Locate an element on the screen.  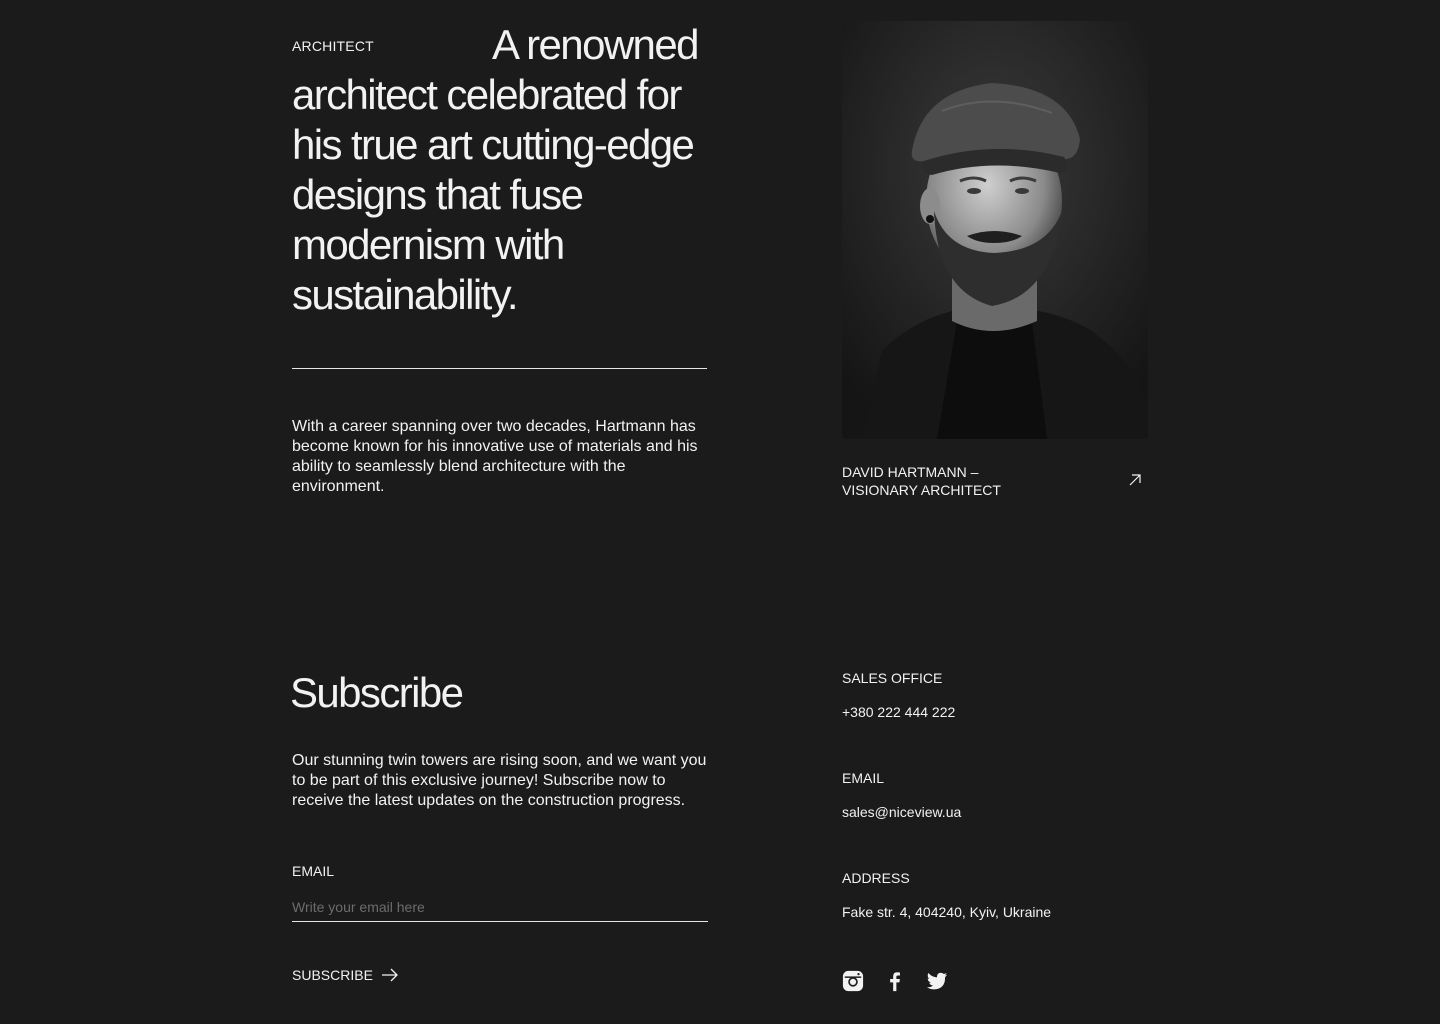
instagram-icon is located at coordinates (853, 981).